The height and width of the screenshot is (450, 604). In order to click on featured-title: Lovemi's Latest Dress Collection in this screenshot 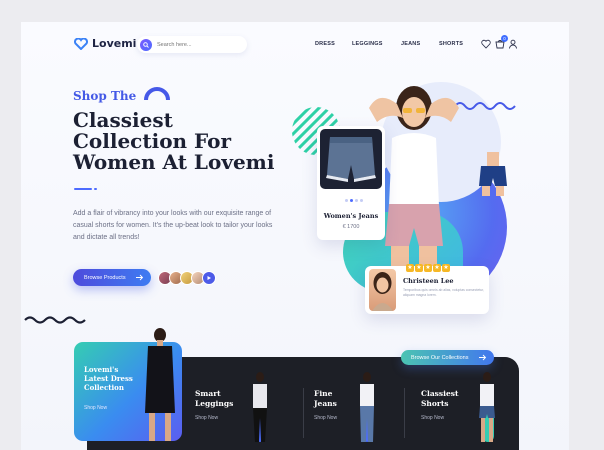, I will do `click(108, 378)`.